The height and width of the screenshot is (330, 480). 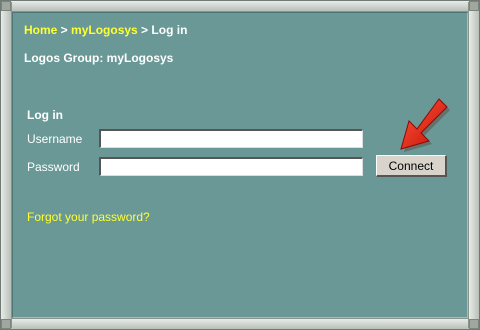 What do you see at coordinates (45, 115) in the screenshot?
I see `login-heading: Log in` at bounding box center [45, 115].